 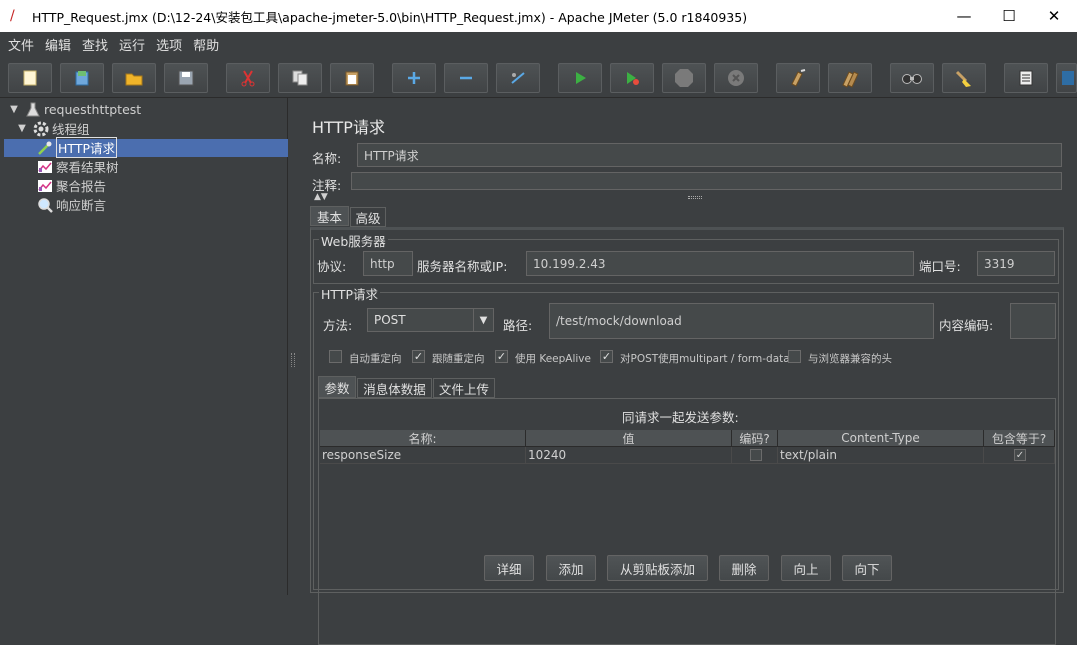 What do you see at coordinates (95, 44) in the screenshot?
I see `menu-search: 查找` at bounding box center [95, 44].